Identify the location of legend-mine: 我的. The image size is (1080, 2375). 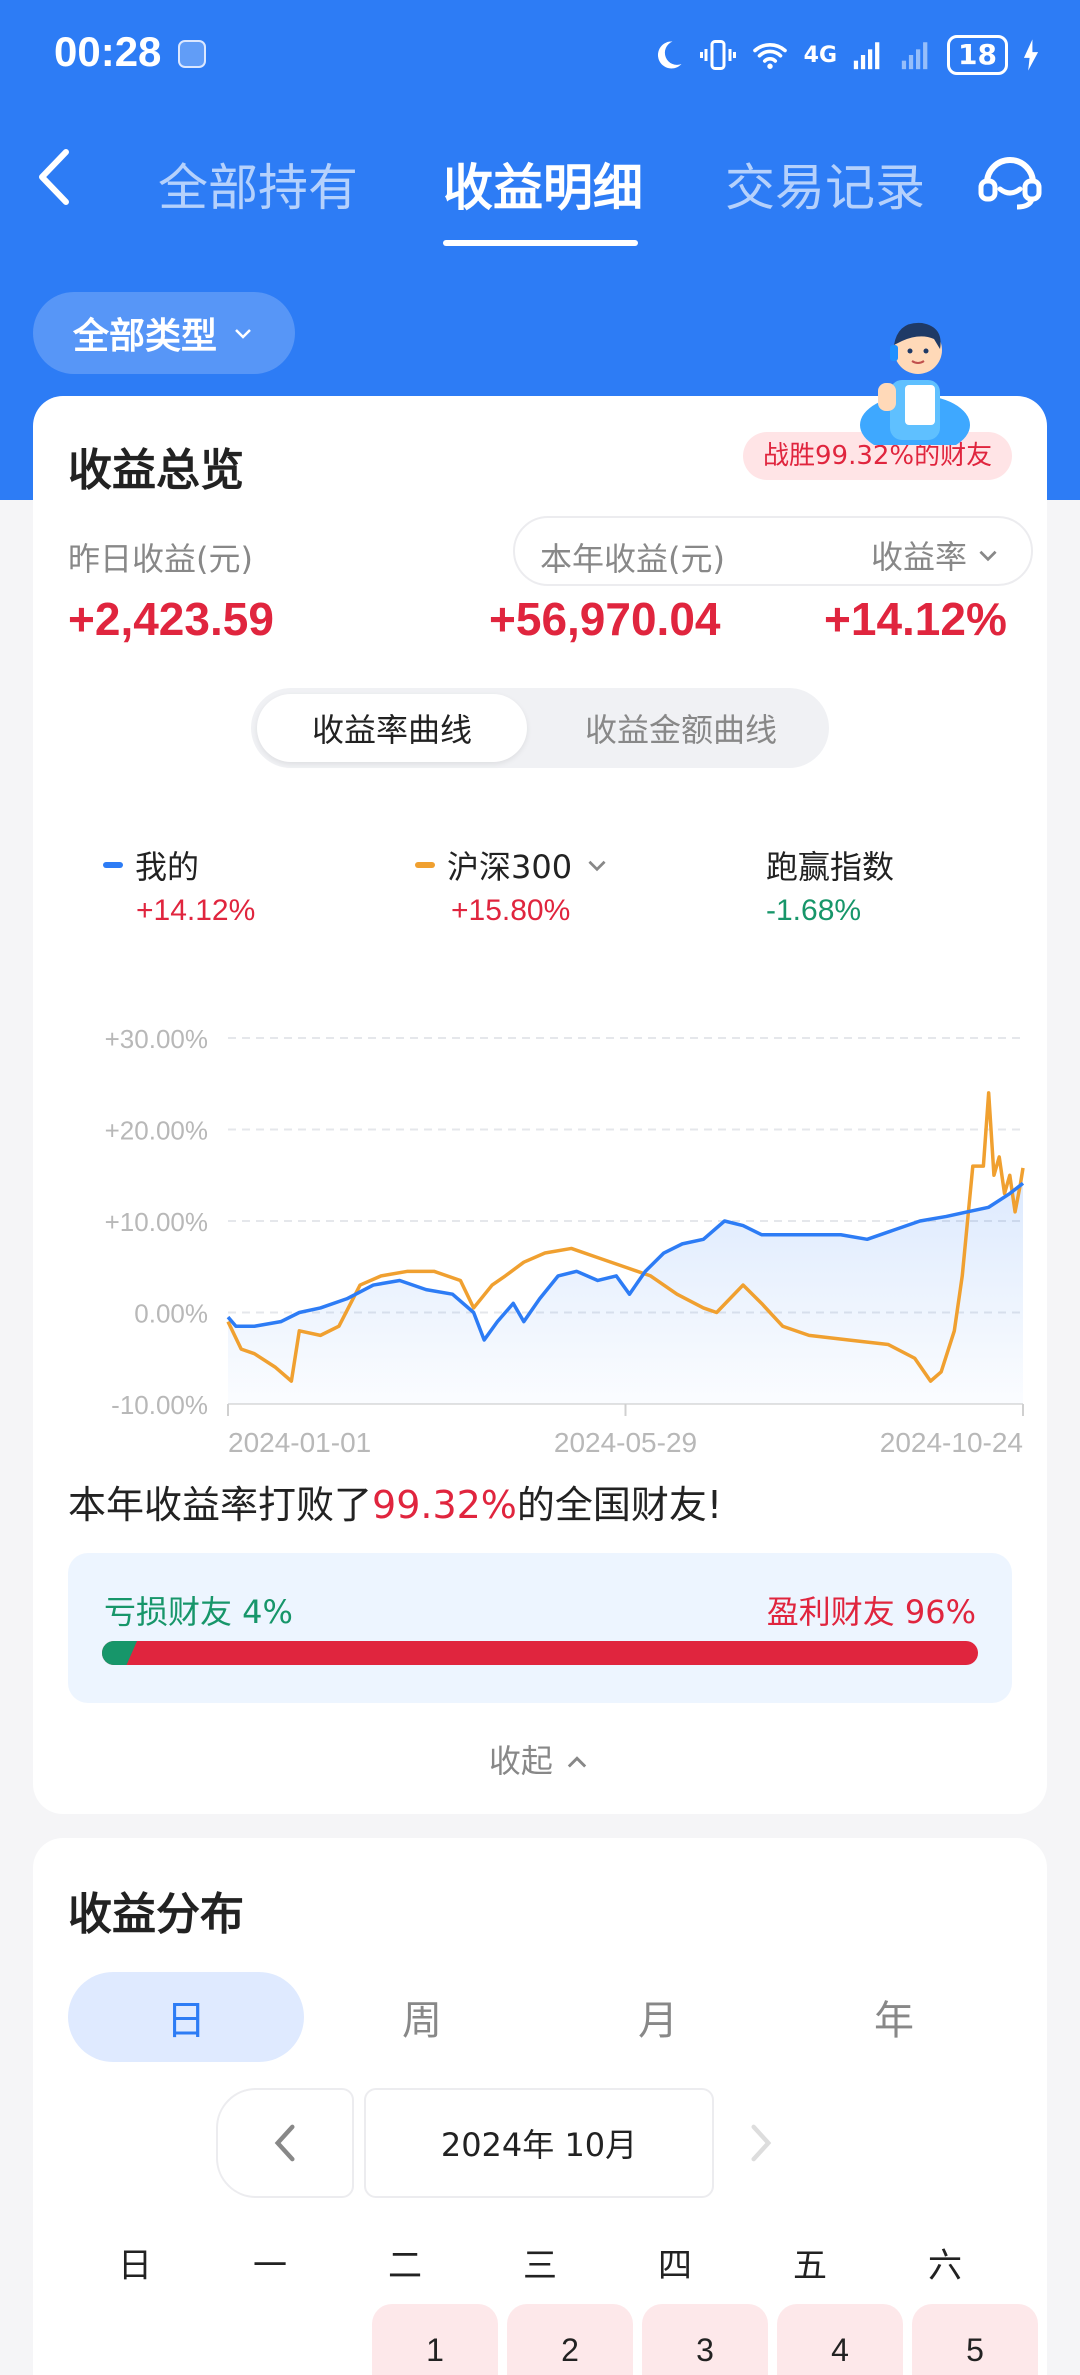
(151, 865).